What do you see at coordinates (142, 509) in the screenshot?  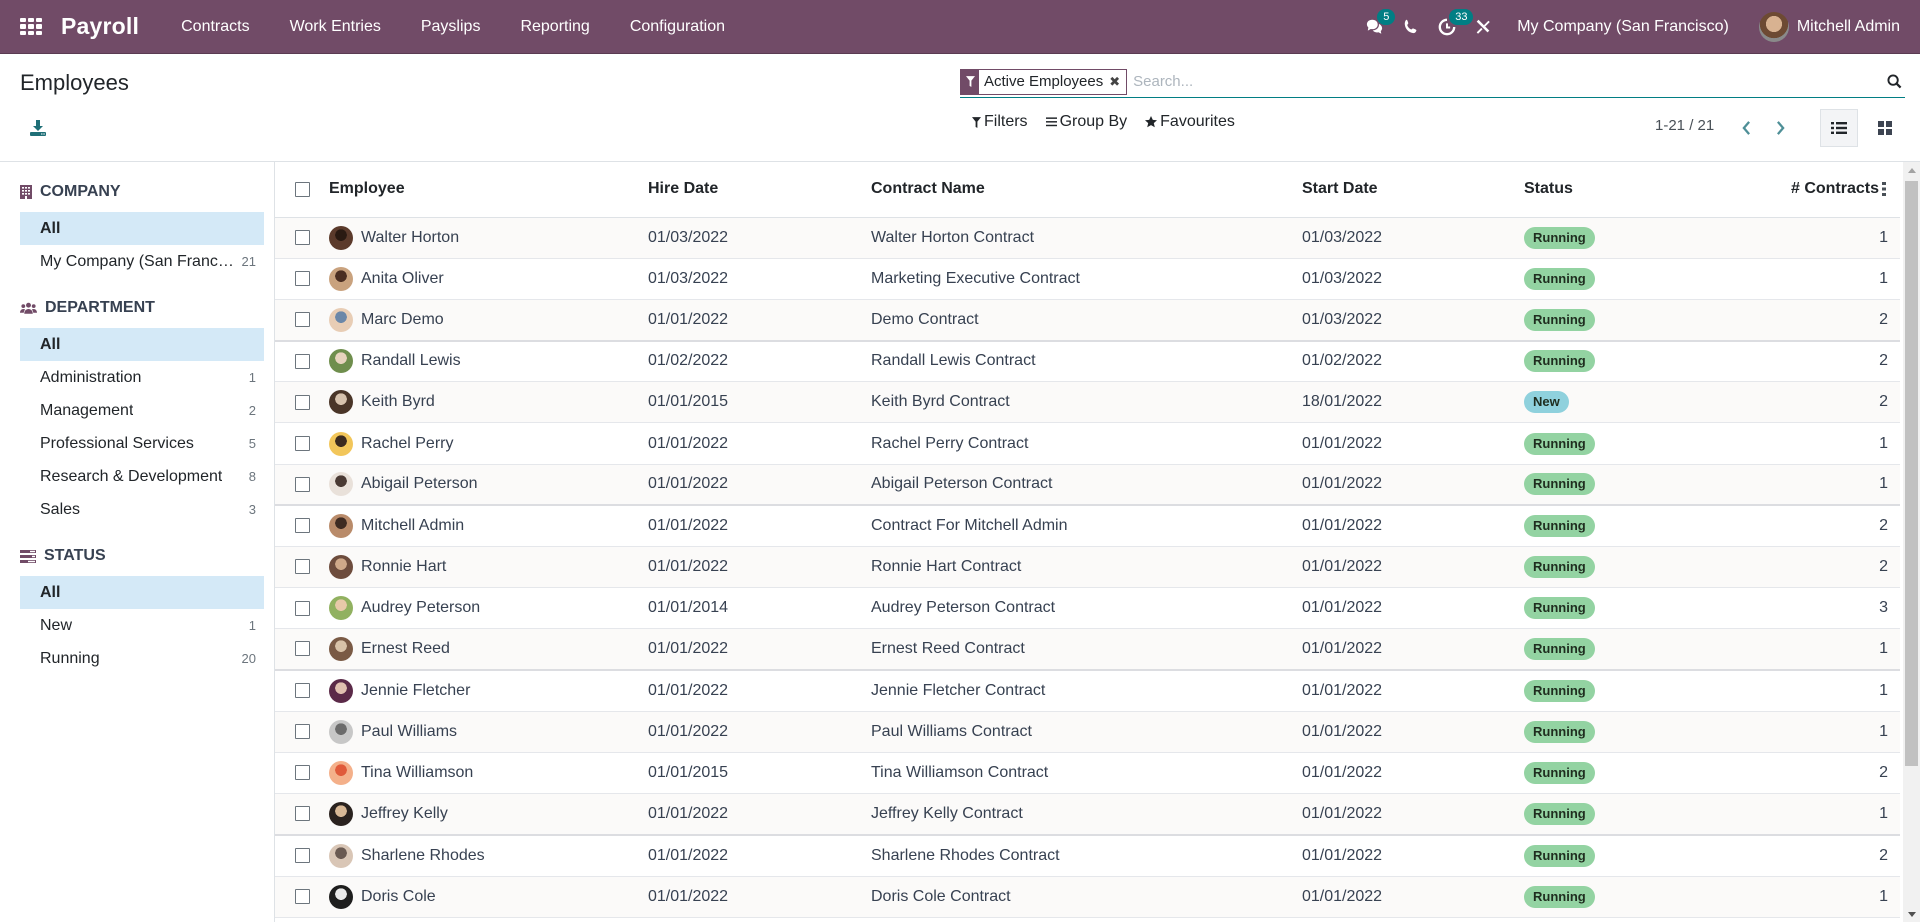 I see `department-item-sales: Sales 3` at bounding box center [142, 509].